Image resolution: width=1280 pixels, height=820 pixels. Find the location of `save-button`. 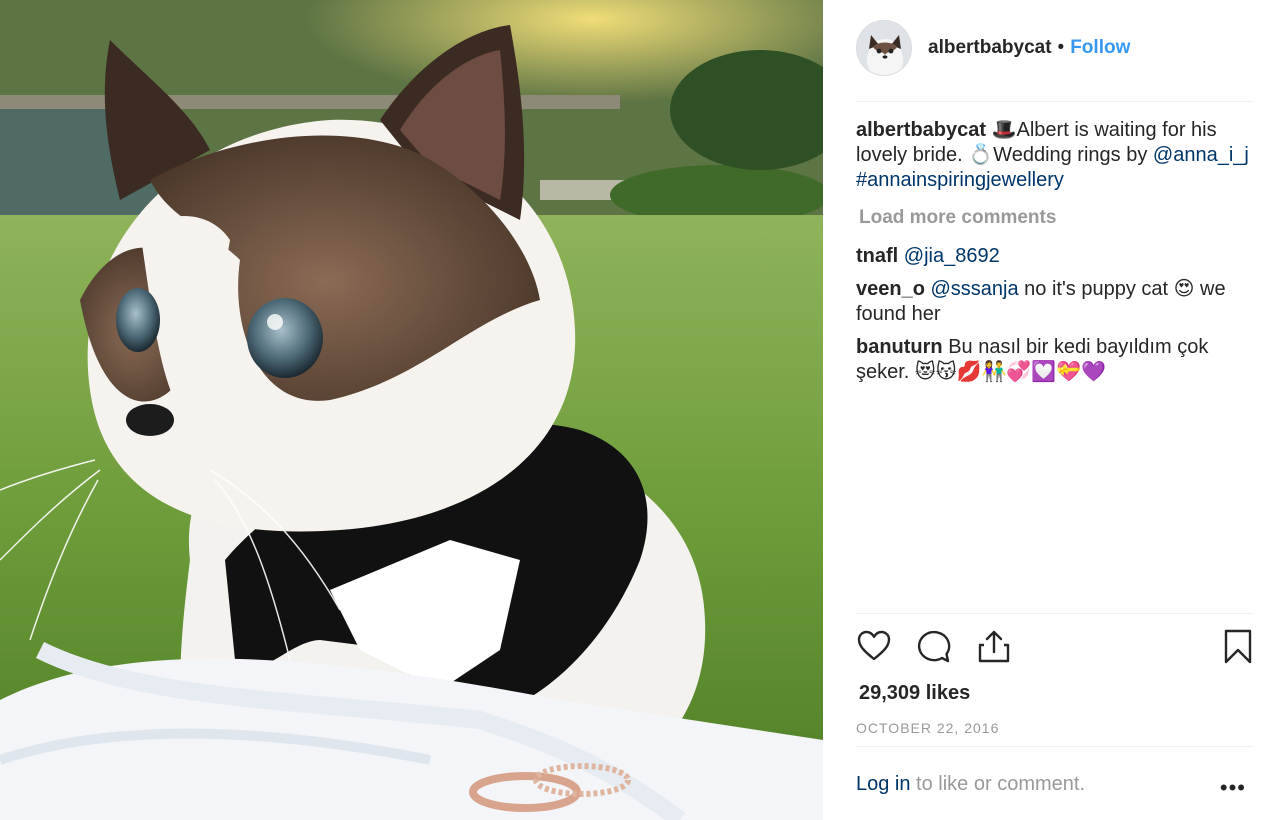

save-button is located at coordinates (1240, 648).